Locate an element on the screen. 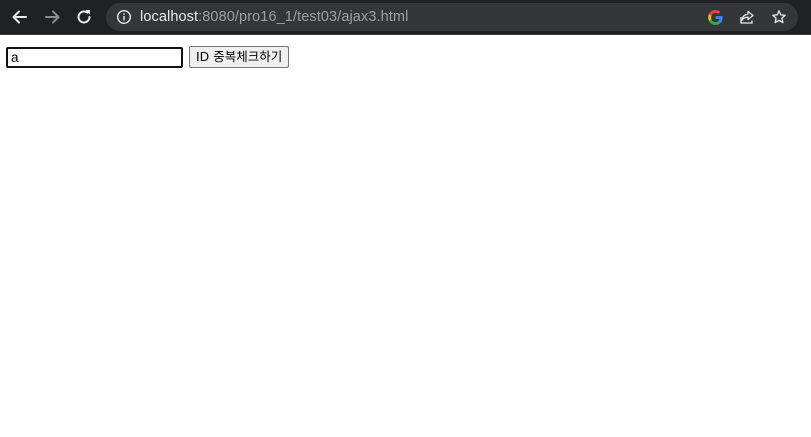  url-text: localhost:8080/pro16_1/test03/ajax3.html is located at coordinates (274, 17).